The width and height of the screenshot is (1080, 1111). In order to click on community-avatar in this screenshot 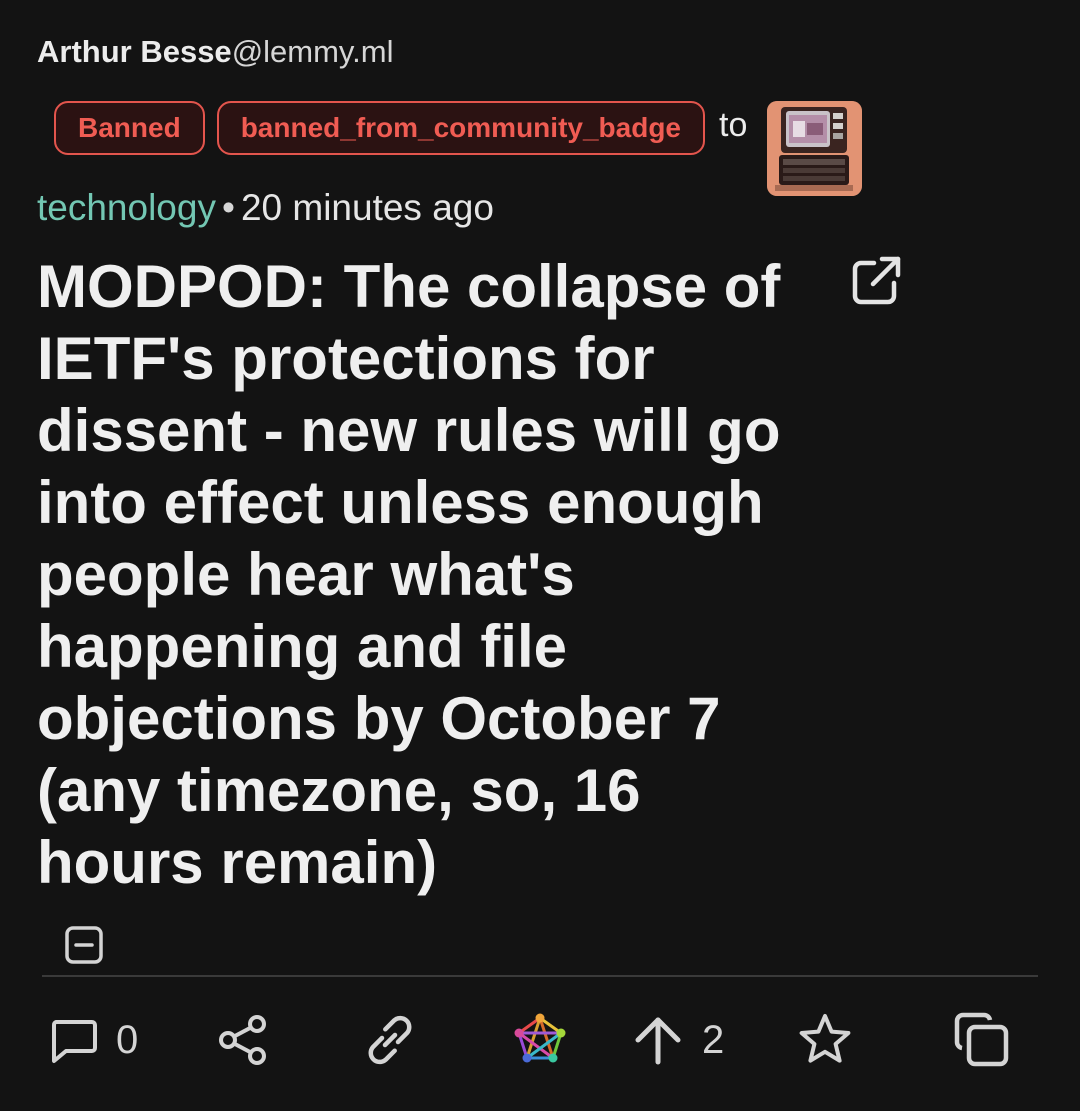, I will do `click(815, 148)`.